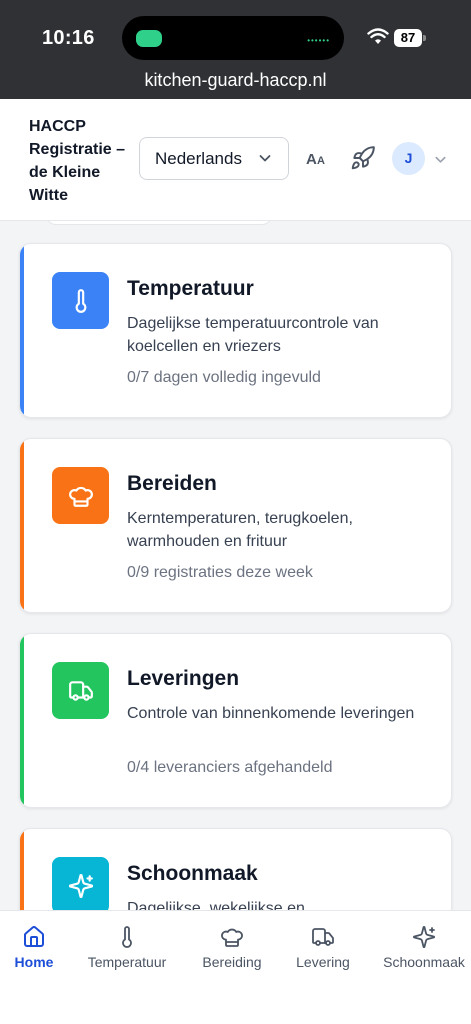  I want to click on tab-label: Temperatuur, so click(127, 962).